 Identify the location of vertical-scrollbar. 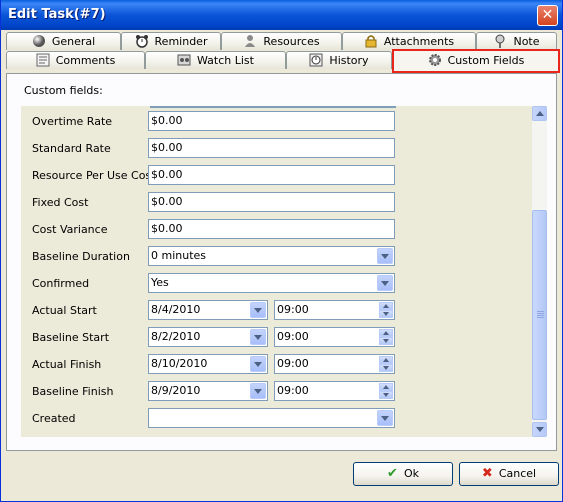
(539, 271).